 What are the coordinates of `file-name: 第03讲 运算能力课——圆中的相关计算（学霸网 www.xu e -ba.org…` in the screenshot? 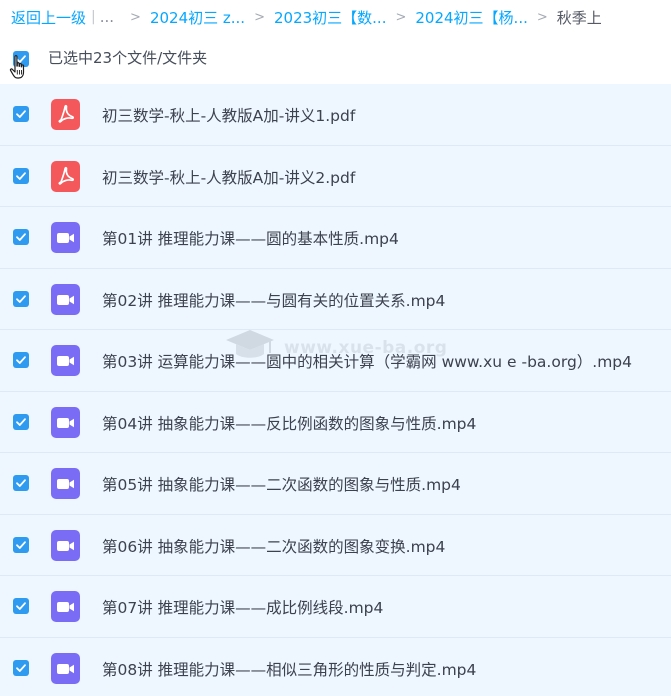 It's located at (367, 361).